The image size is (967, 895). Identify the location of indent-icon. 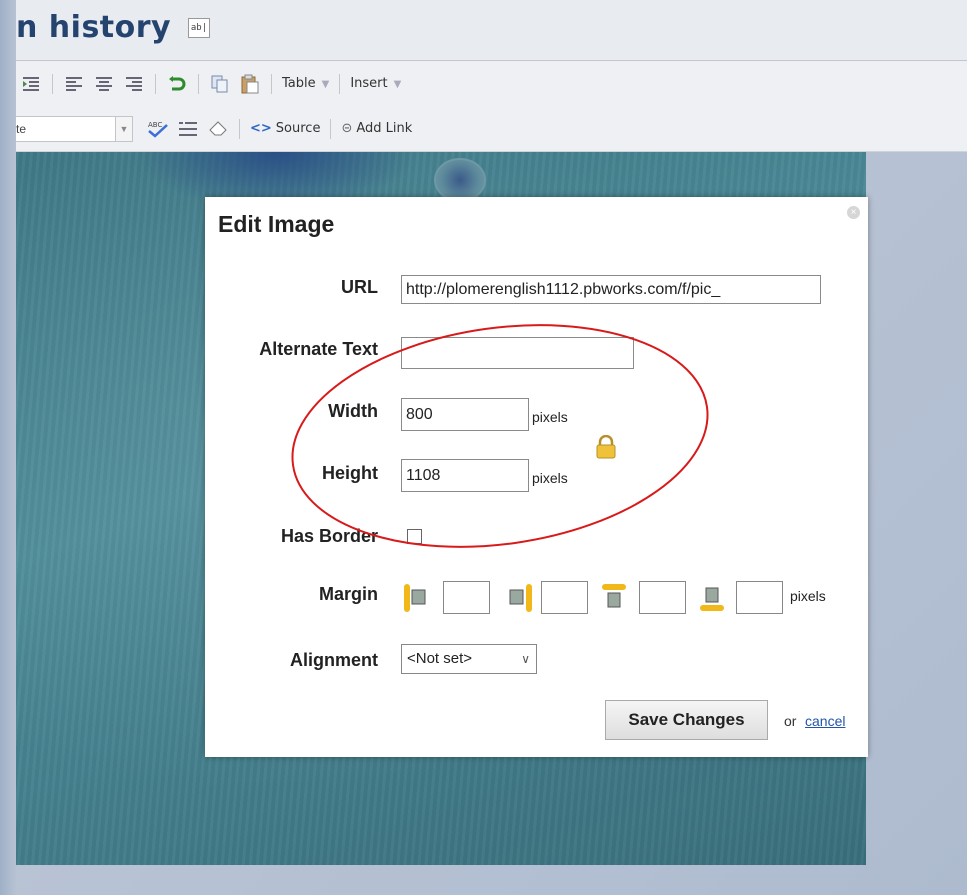
(31, 84).